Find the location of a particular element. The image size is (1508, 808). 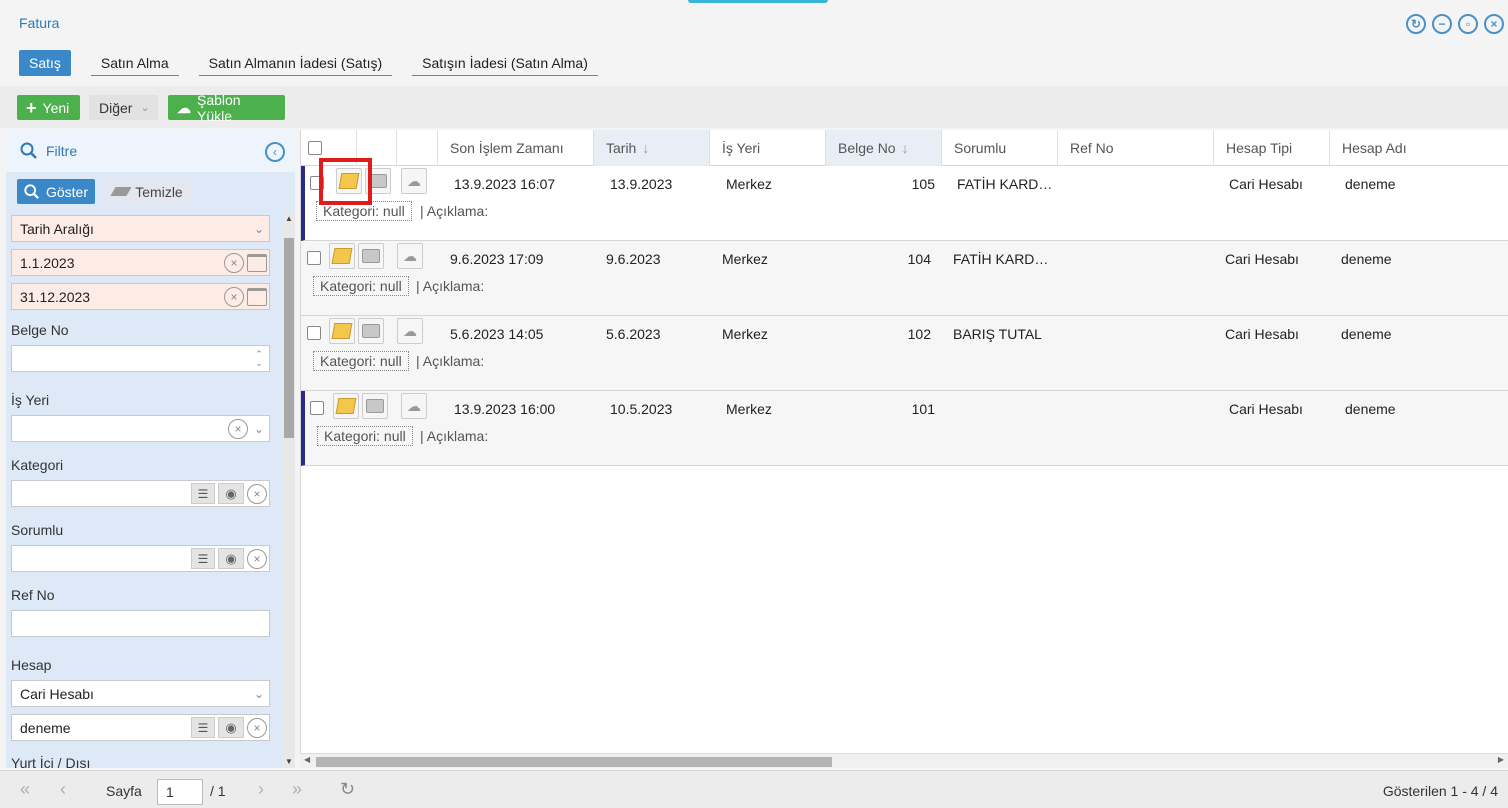

hesap-field: deneme ☰ ◉ × is located at coordinates (140, 727).